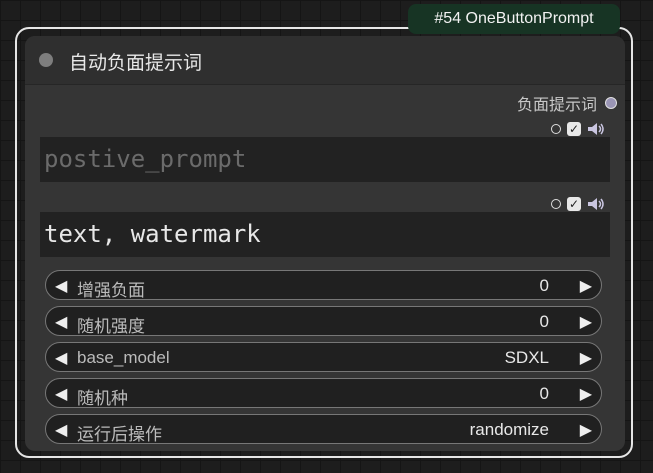  What do you see at coordinates (111, 326) in the screenshot?
I see `widget-label: 随机强度` at bounding box center [111, 326].